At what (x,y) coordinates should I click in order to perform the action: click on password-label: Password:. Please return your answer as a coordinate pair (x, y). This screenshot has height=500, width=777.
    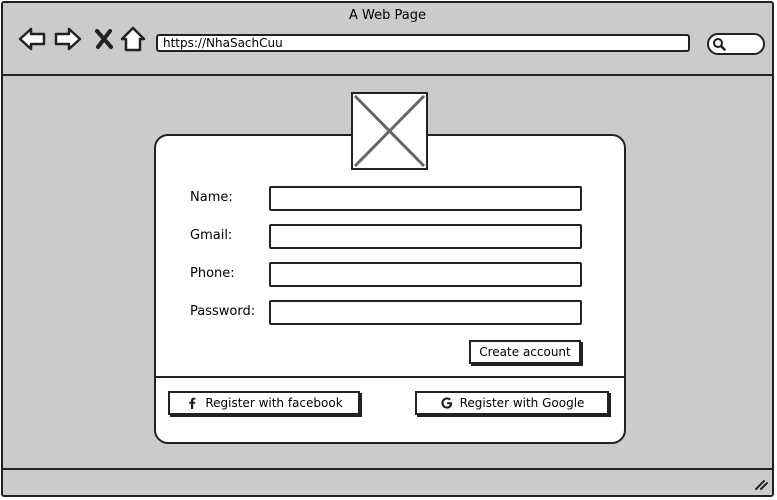
    Looking at the image, I should click on (223, 311).